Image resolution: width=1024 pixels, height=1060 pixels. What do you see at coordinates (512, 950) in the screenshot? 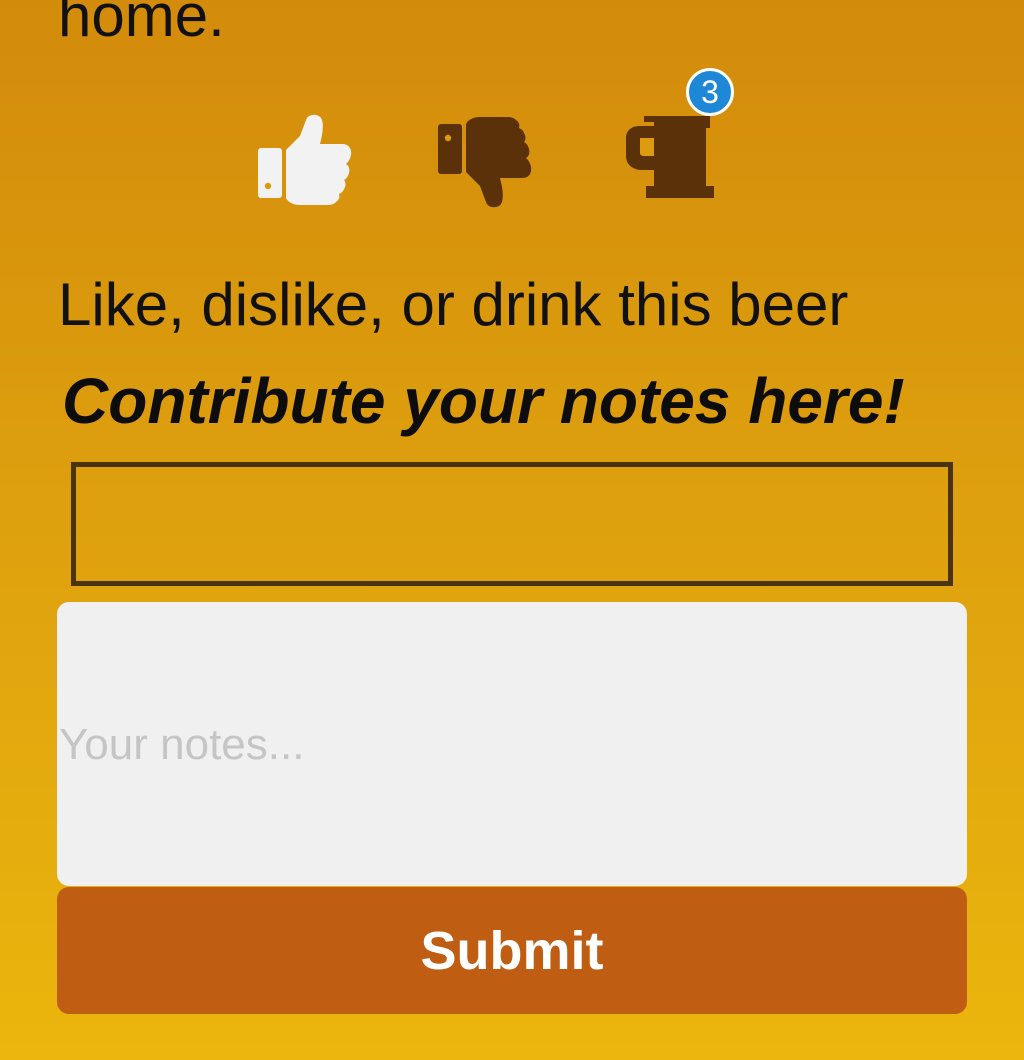
I see `submit-button: Submit` at bounding box center [512, 950].